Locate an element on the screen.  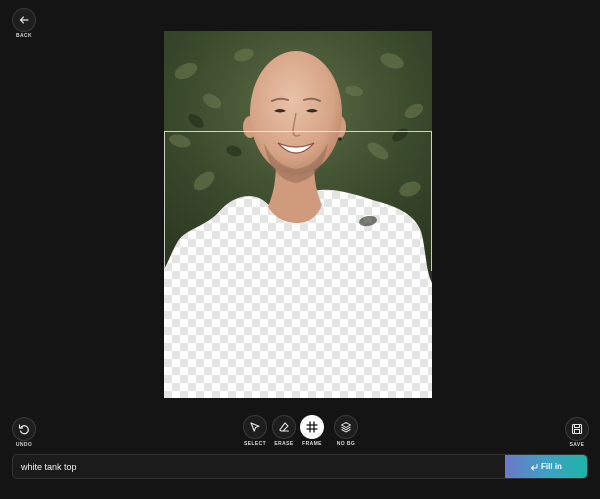
layers-icon is located at coordinates (346, 427).